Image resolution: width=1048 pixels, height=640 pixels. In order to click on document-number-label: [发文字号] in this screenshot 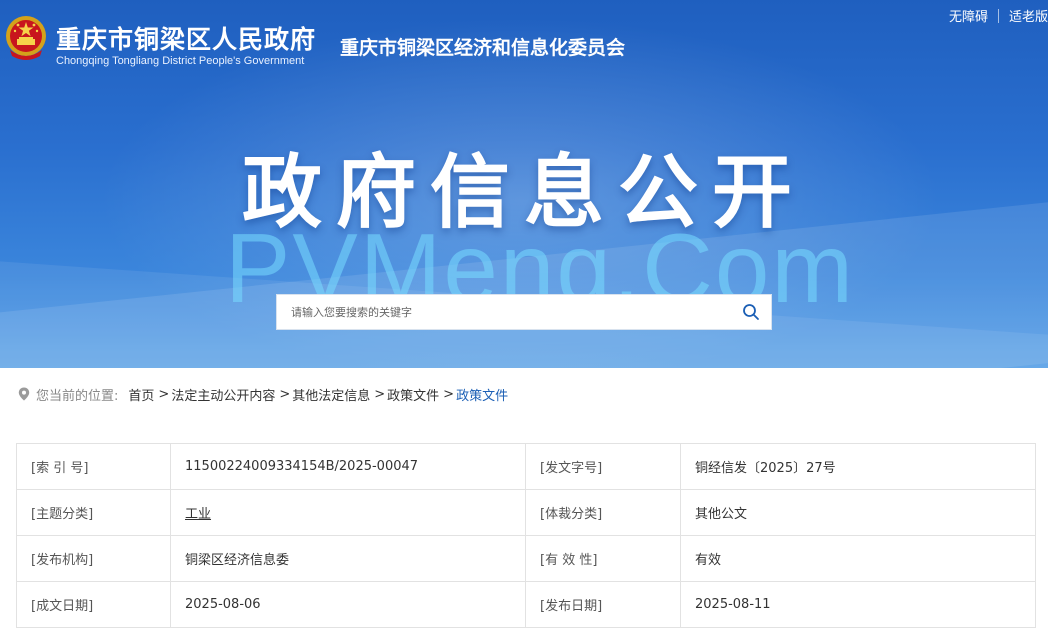, I will do `click(603, 466)`.